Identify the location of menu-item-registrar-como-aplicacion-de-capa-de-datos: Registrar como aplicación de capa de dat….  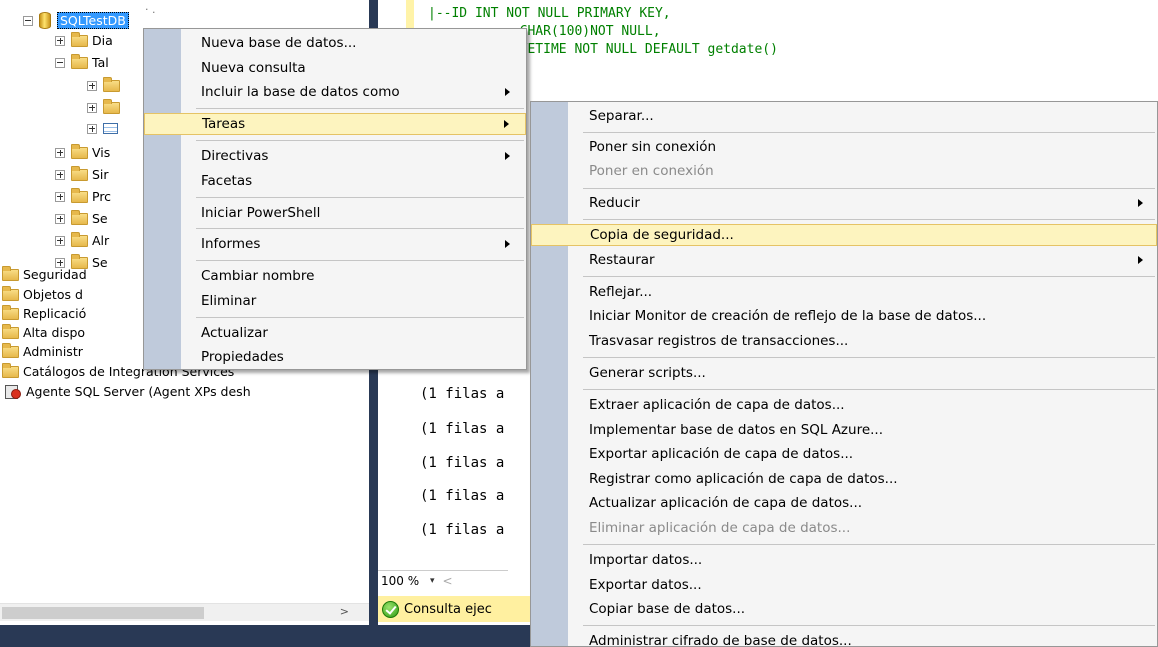
(844, 479).